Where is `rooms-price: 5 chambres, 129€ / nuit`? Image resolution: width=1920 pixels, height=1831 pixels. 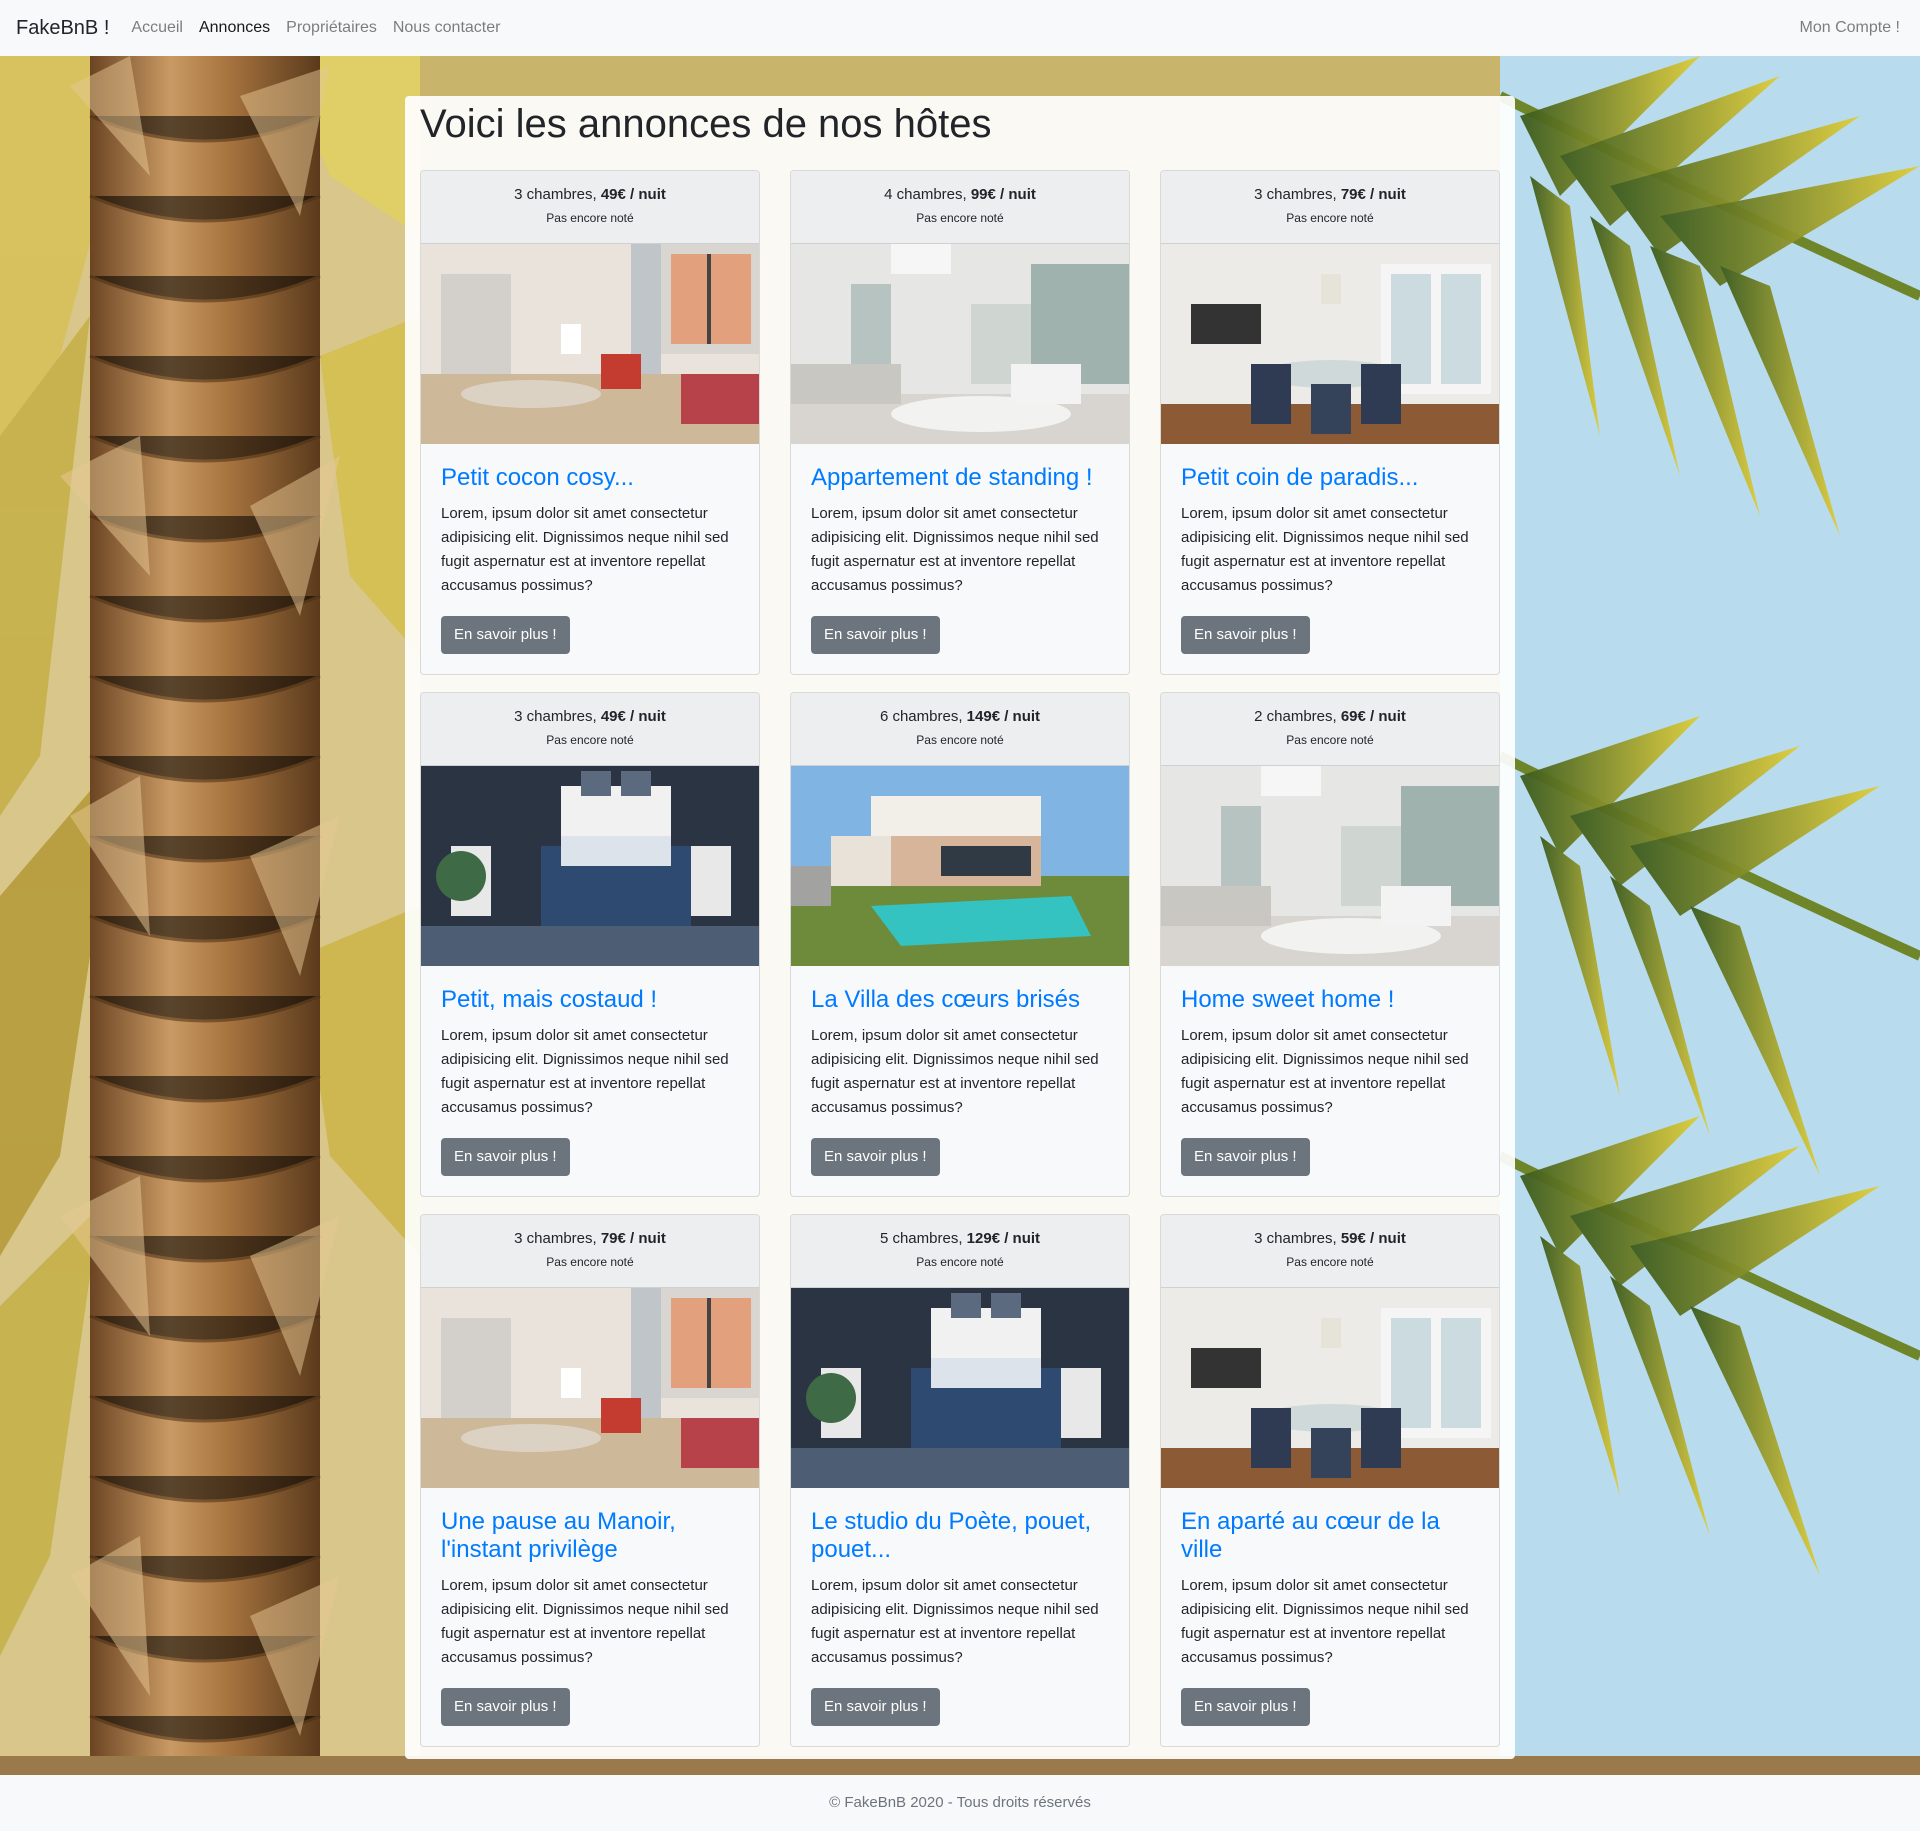
rooms-price: 5 chambres, 129€ / nuit is located at coordinates (960, 1239).